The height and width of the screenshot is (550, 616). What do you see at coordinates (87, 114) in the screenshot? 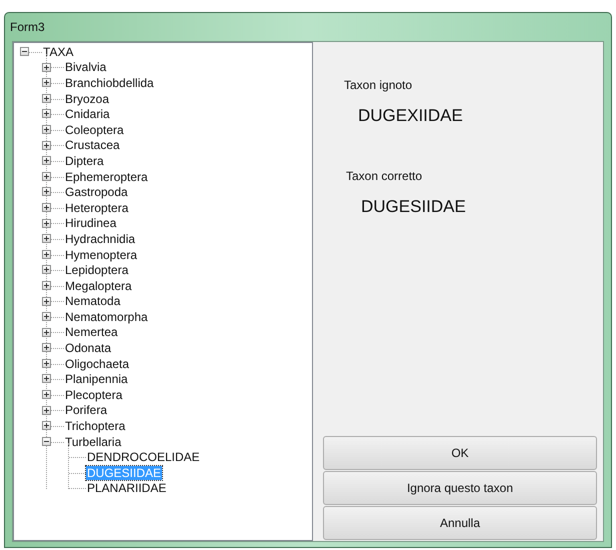
I see `tree-item: Cnidaria` at bounding box center [87, 114].